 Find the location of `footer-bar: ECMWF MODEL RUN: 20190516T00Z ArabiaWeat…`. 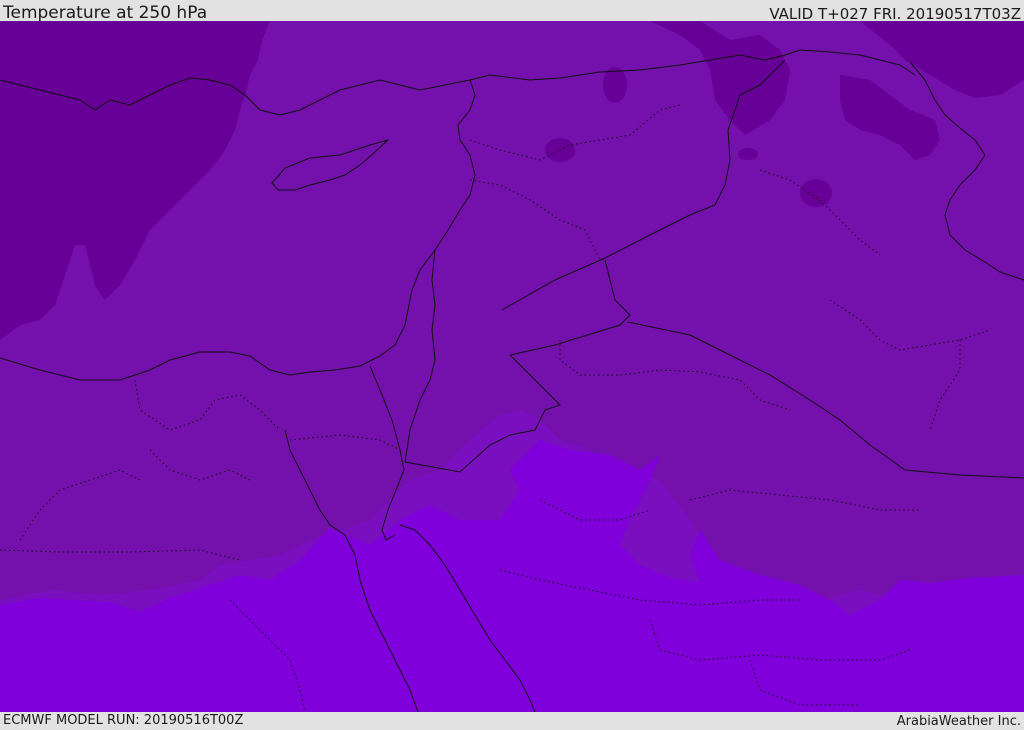

footer-bar: ECMWF MODEL RUN: 20190516T00Z ArabiaWeat… is located at coordinates (512, 720).